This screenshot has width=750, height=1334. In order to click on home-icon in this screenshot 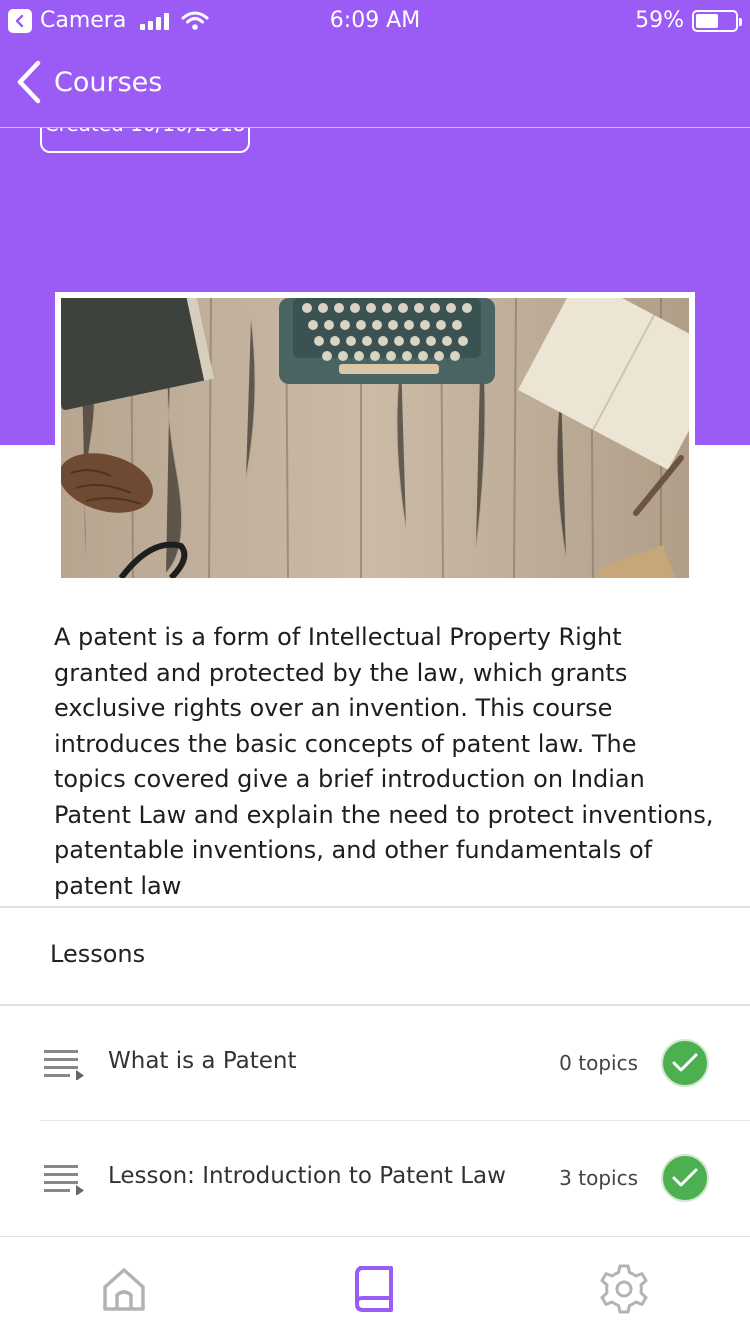, I will do `click(124, 1289)`.